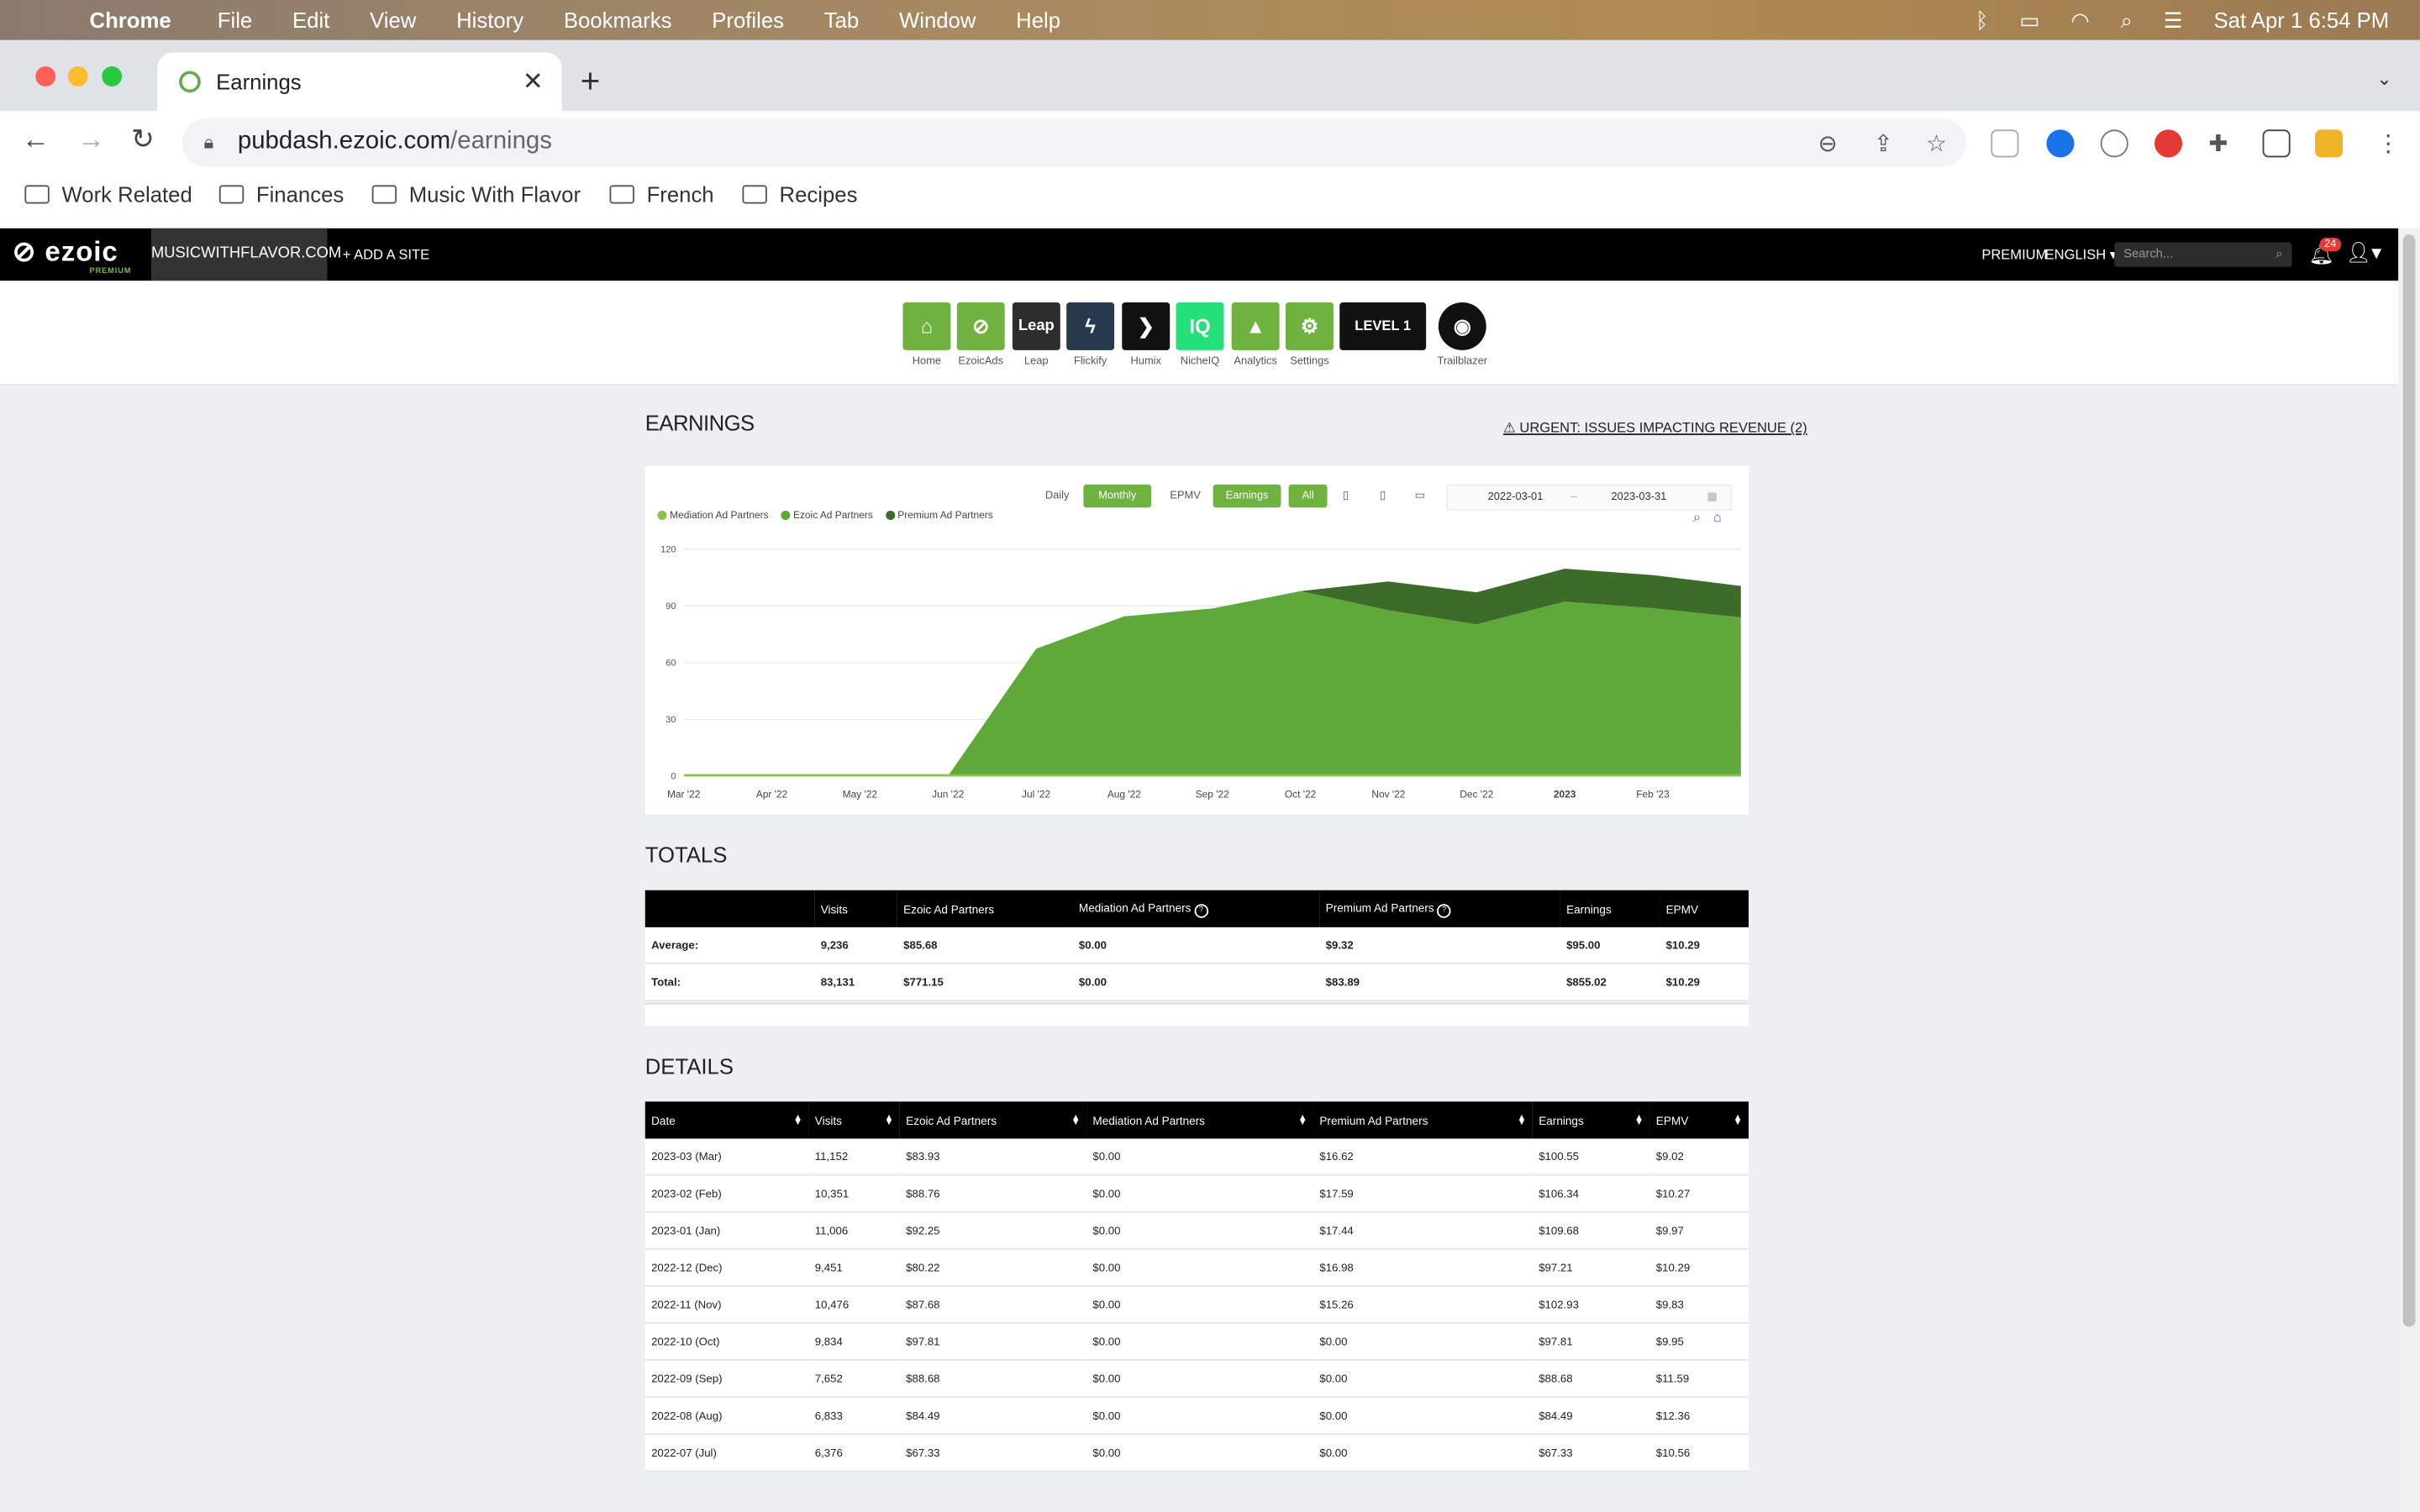 The image size is (2420, 1512). I want to click on control-center-icon: ☰, so click(2173, 20).